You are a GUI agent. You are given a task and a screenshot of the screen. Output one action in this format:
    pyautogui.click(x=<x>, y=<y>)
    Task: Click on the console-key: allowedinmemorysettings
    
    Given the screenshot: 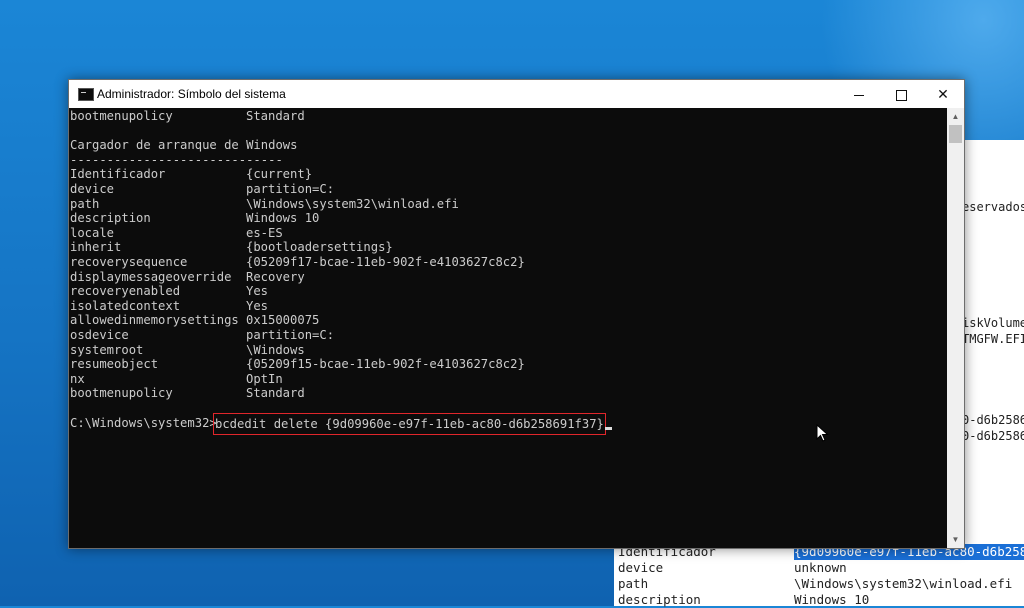 What is the action you would take?
    pyautogui.click(x=154, y=320)
    